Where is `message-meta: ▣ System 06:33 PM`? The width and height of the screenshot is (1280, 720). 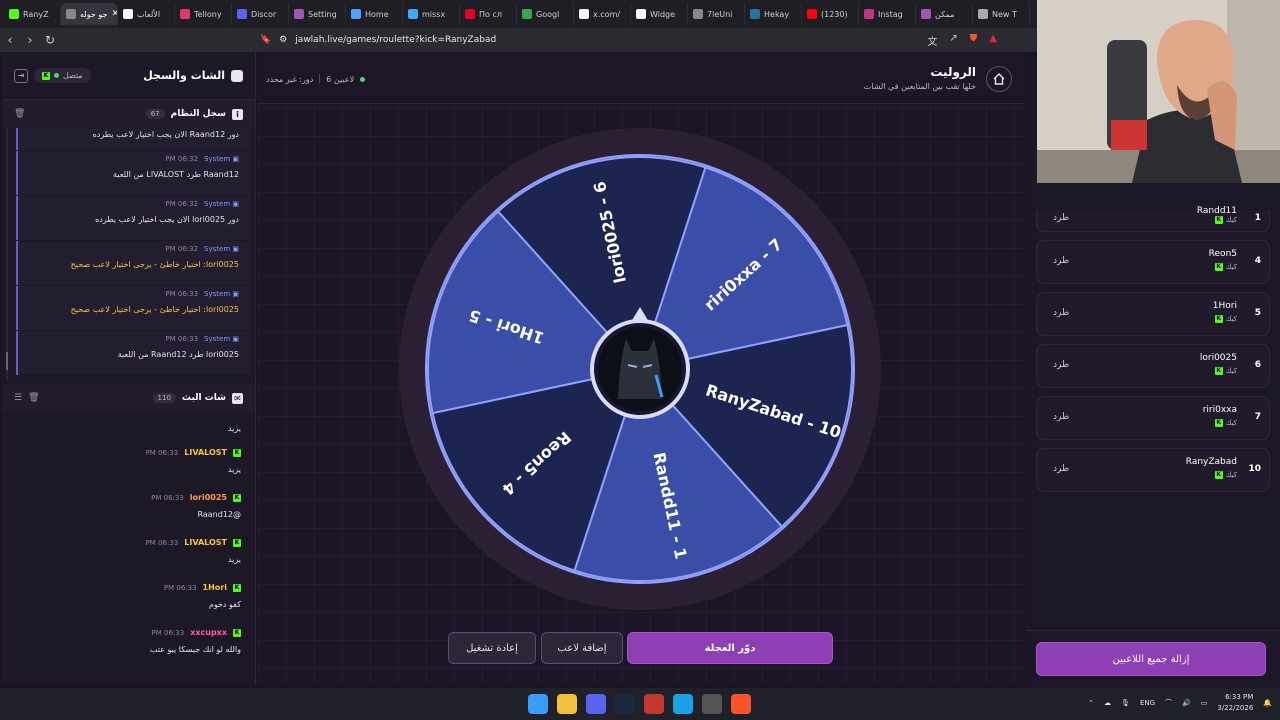
message-meta: ▣ System 06:33 PM is located at coordinates (128, 294).